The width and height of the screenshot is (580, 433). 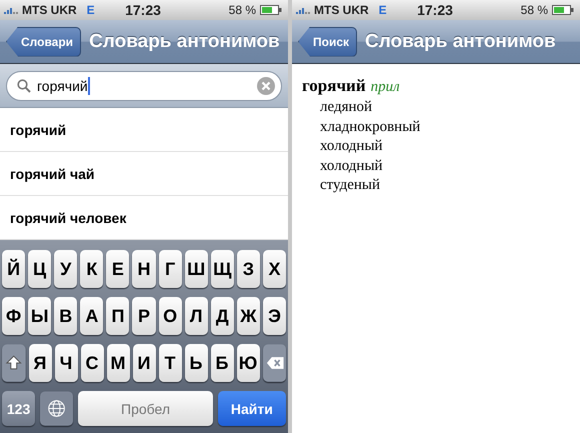 I want to click on space-key: Пробел, so click(x=145, y=408).